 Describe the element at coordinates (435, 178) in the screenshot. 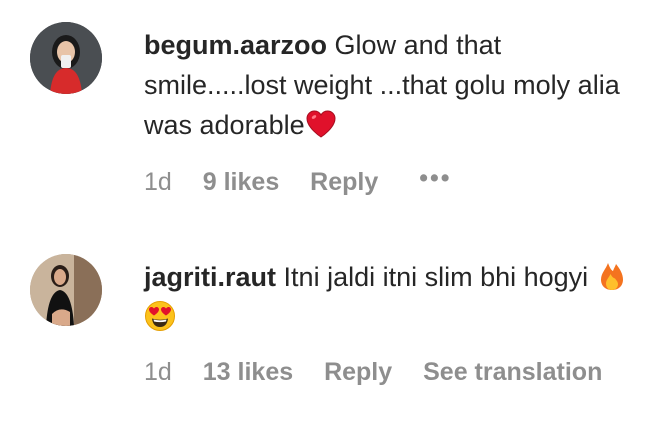

I see `more-options-icon: •••` at that location.